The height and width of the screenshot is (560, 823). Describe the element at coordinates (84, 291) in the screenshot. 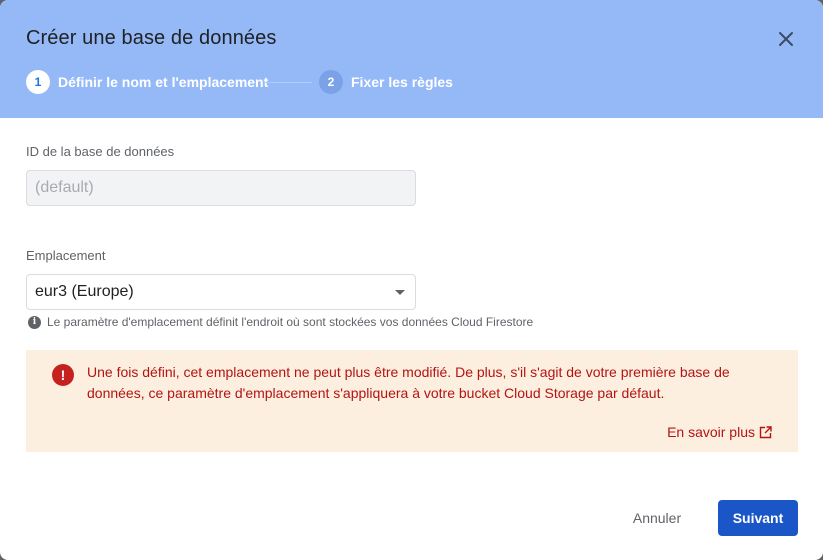

I see `location-value: eur3 (Europe)` at that location.